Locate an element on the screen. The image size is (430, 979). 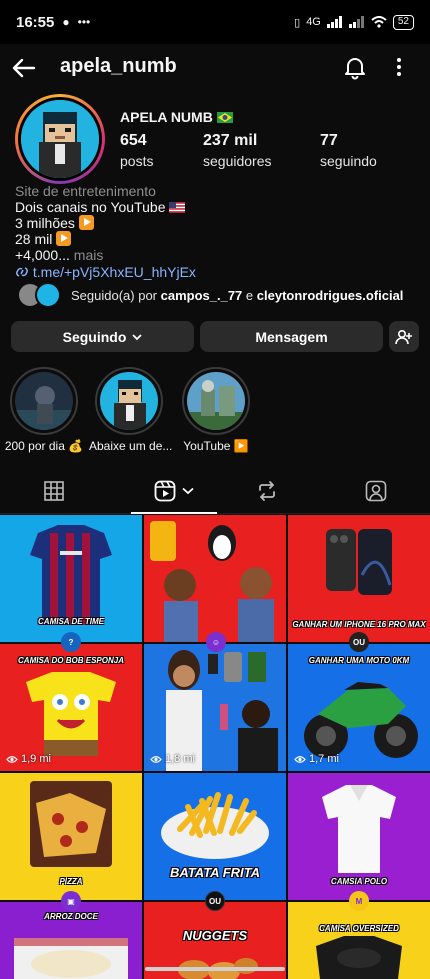
stat-followers: 237 mil seguidores is located at coordinates (237, 150).